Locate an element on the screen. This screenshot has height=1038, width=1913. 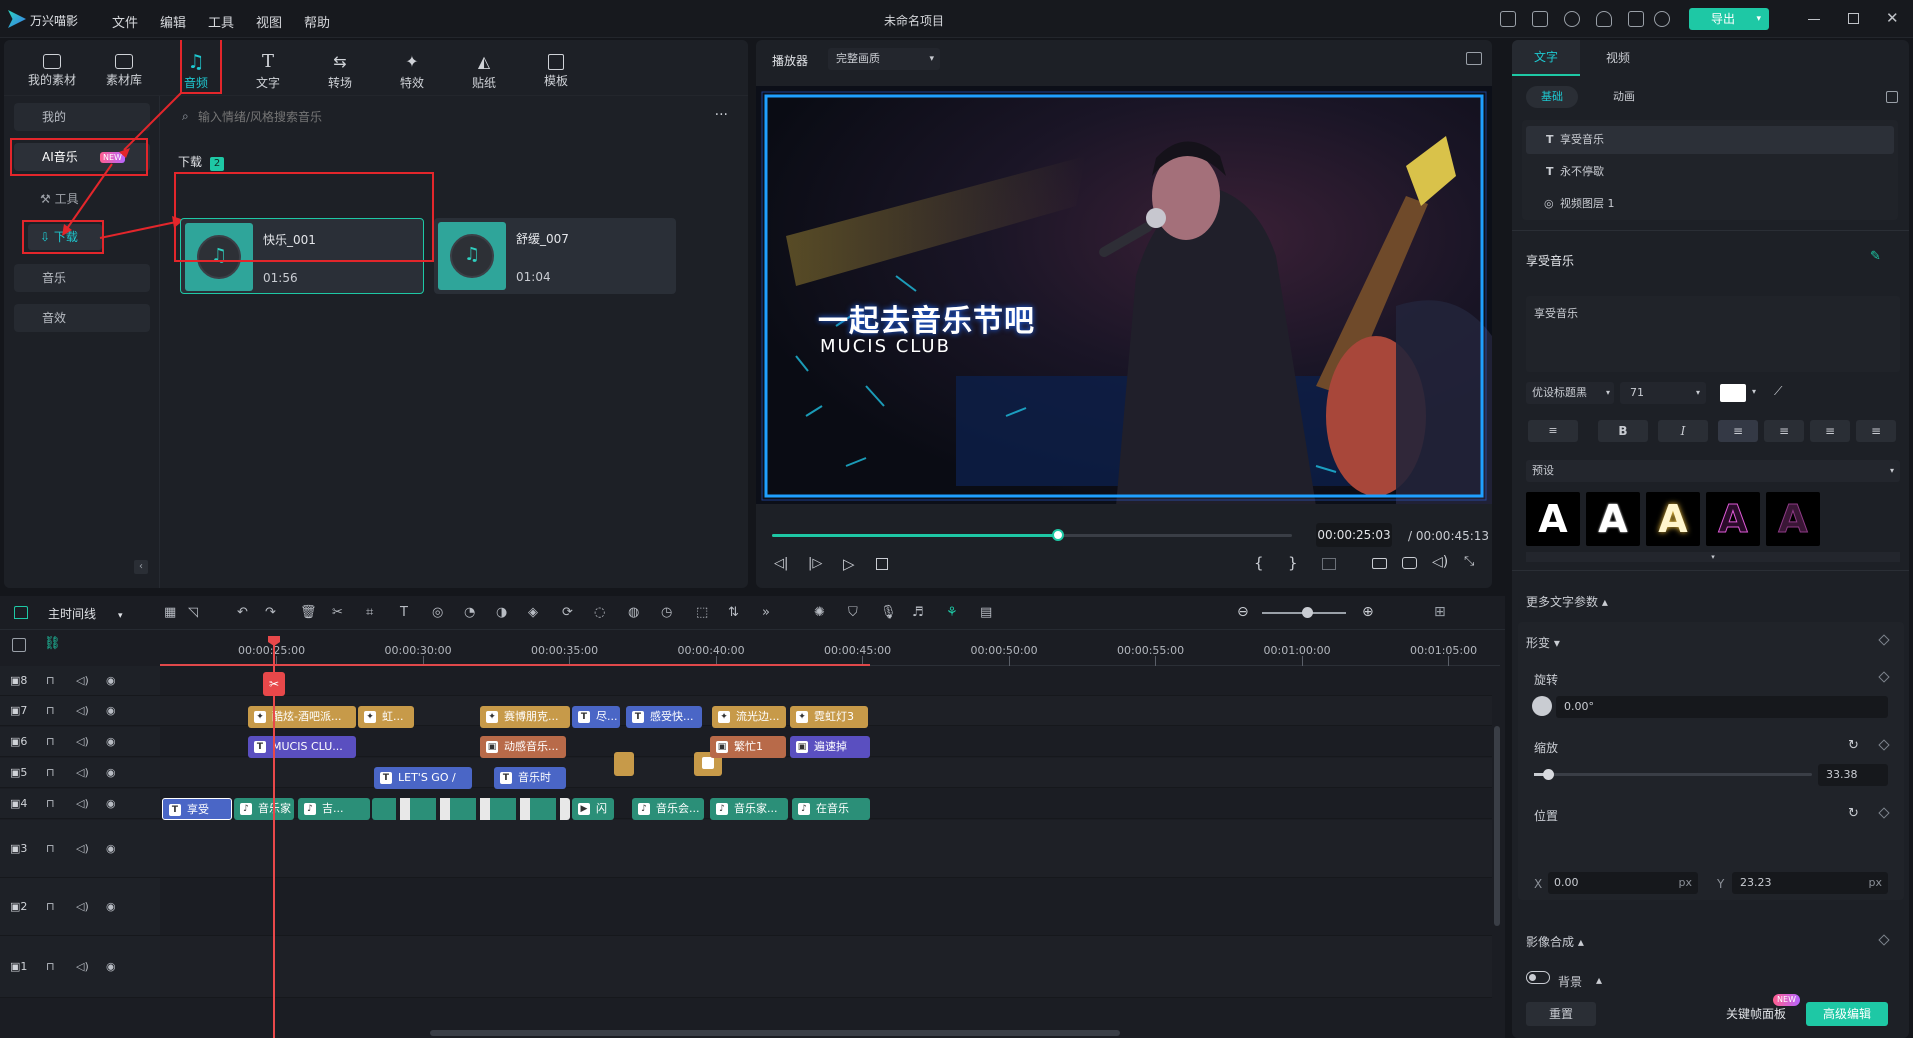
background-expand-icon: ▴ is located at coordinates (1599, 980).